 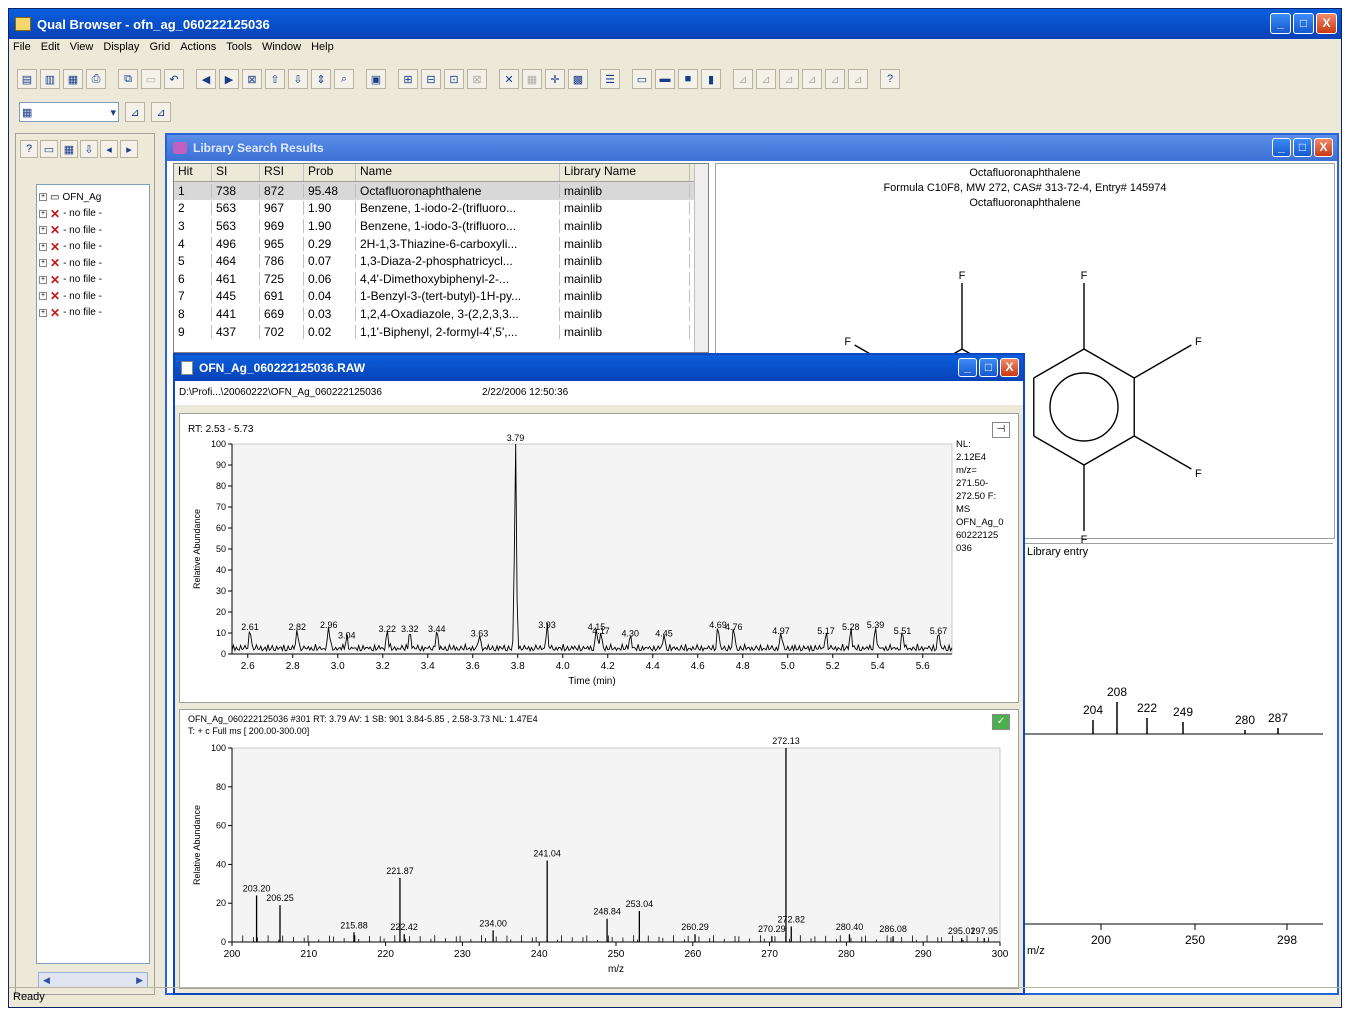 What do you see at coordinates (835, 79) in the screenshot?
I see `tile-5-icon: ⊿` at bounding box center [835, 79].